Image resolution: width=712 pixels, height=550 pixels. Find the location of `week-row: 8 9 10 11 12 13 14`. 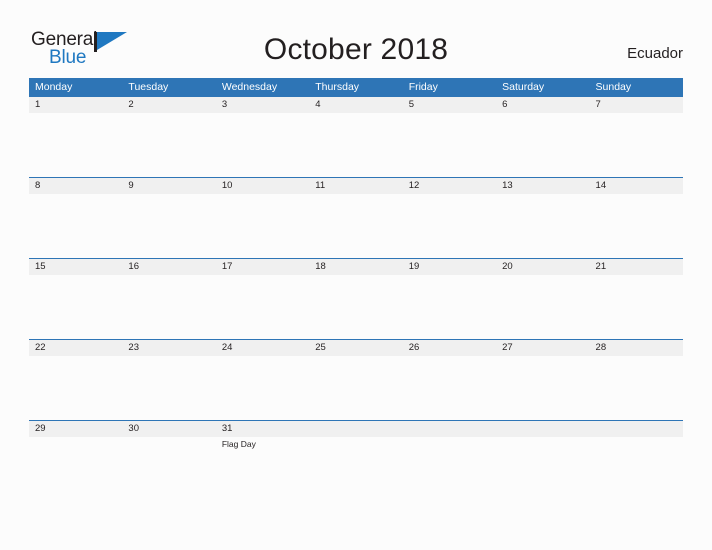

week-row: 8 9 10 11 12 13 14 is located at coordinates (356, 217).